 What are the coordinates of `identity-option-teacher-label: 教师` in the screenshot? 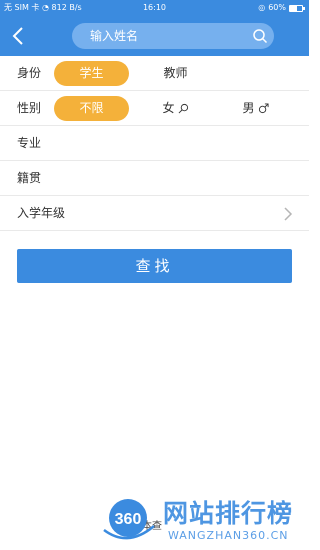 It's located at (175, 73).